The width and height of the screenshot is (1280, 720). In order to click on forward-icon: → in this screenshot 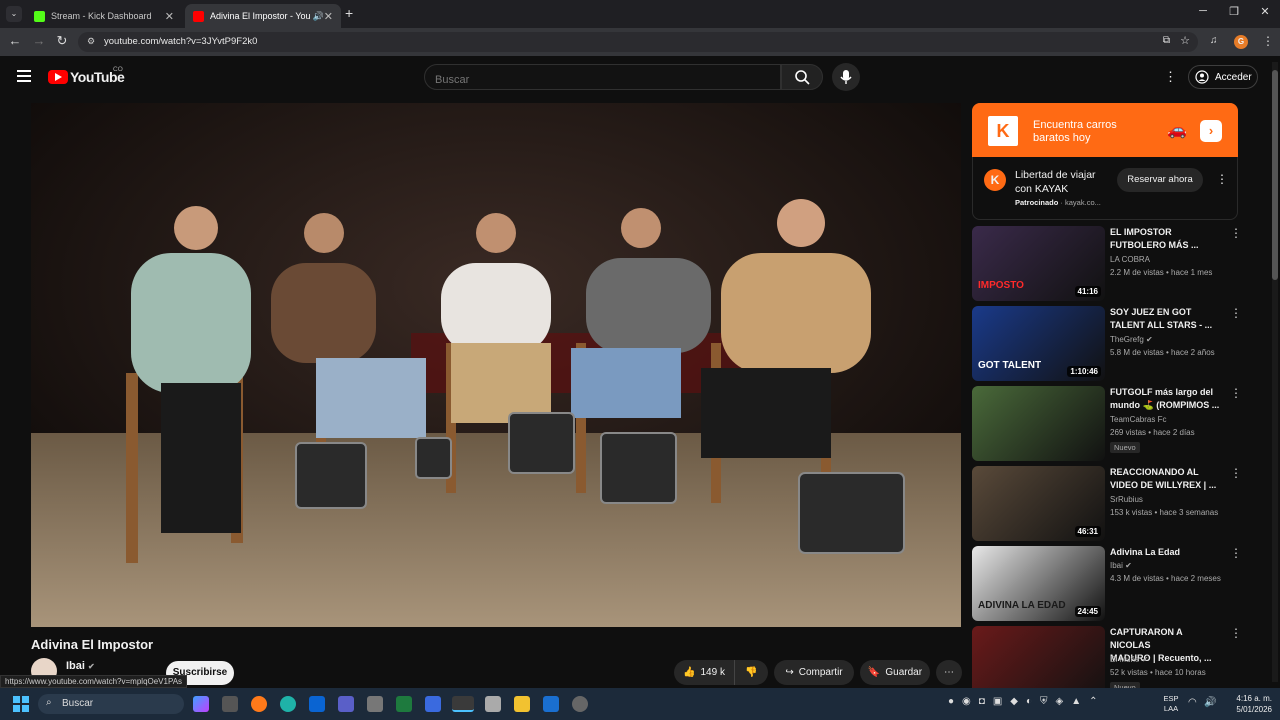, I will do `click(39, 40)`.